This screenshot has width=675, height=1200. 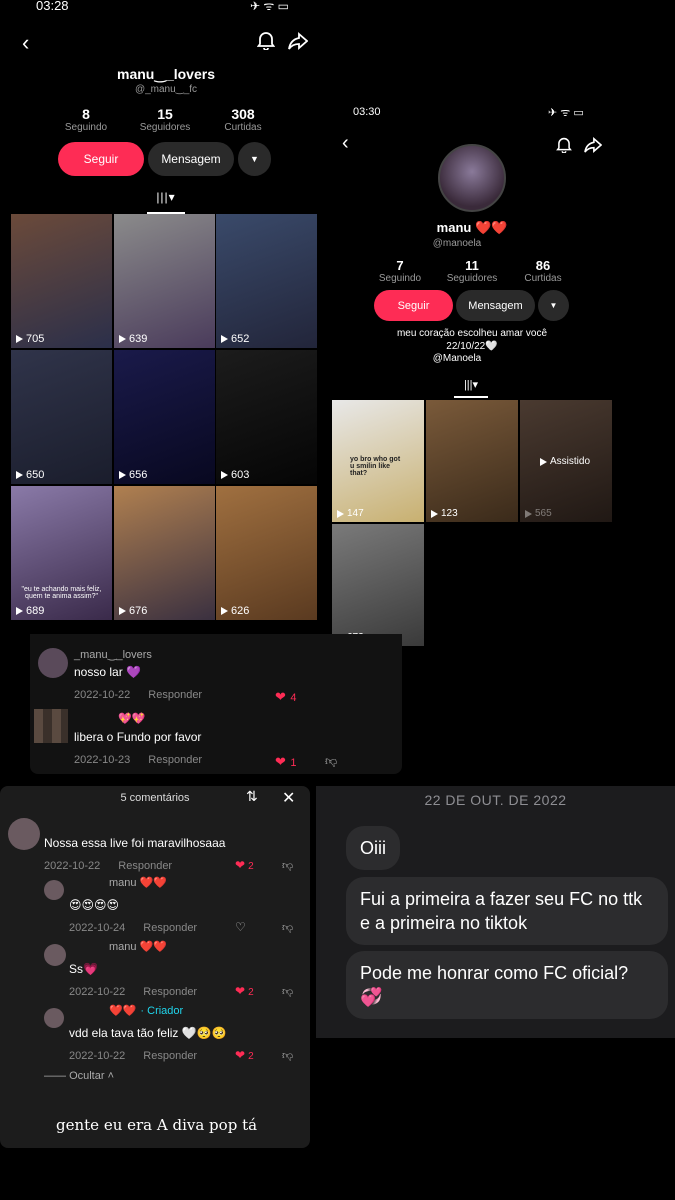 What do you see at coordinates (373, 848) in the screenshot?
I see `message-bubble: Oiii` at bounding box center [373, 848].